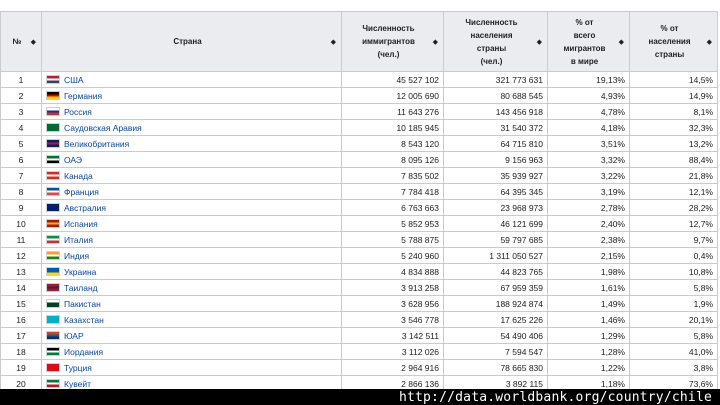 This screenshot has height=405, width=720. I want to click on country-link: Турция, so click(78, 368).